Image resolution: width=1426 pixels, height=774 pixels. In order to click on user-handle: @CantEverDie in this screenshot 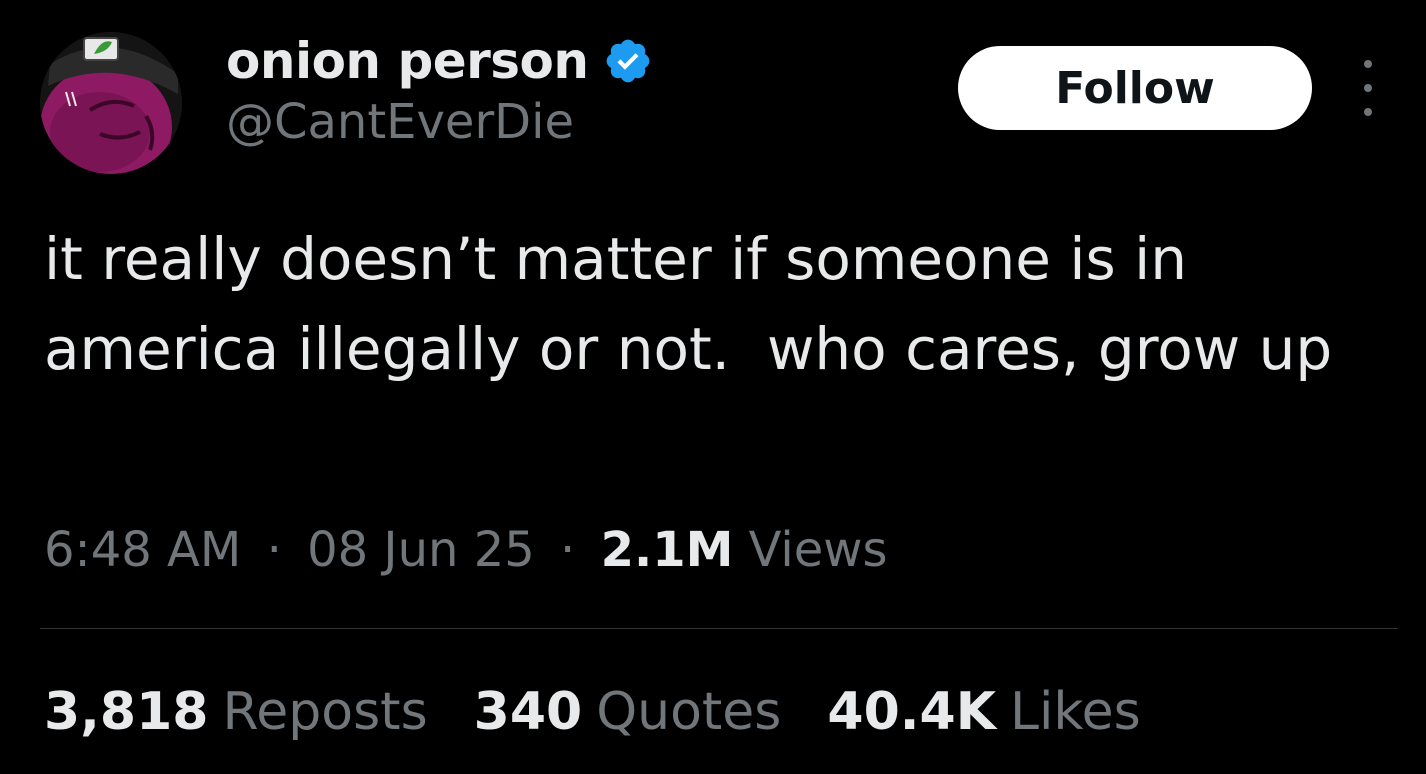, I will do `click(439, 122)`.